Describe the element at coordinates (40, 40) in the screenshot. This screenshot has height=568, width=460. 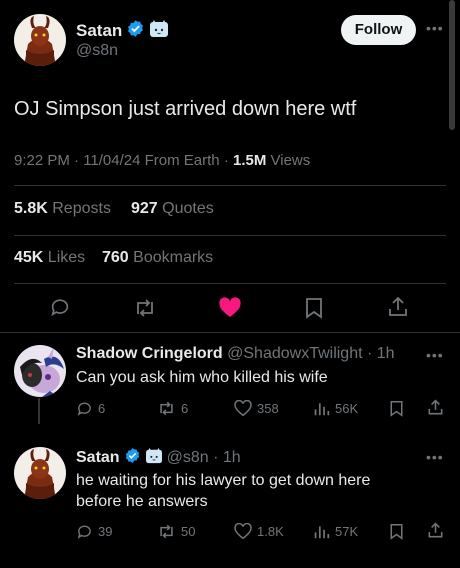
I see `author-avatar` at that location.